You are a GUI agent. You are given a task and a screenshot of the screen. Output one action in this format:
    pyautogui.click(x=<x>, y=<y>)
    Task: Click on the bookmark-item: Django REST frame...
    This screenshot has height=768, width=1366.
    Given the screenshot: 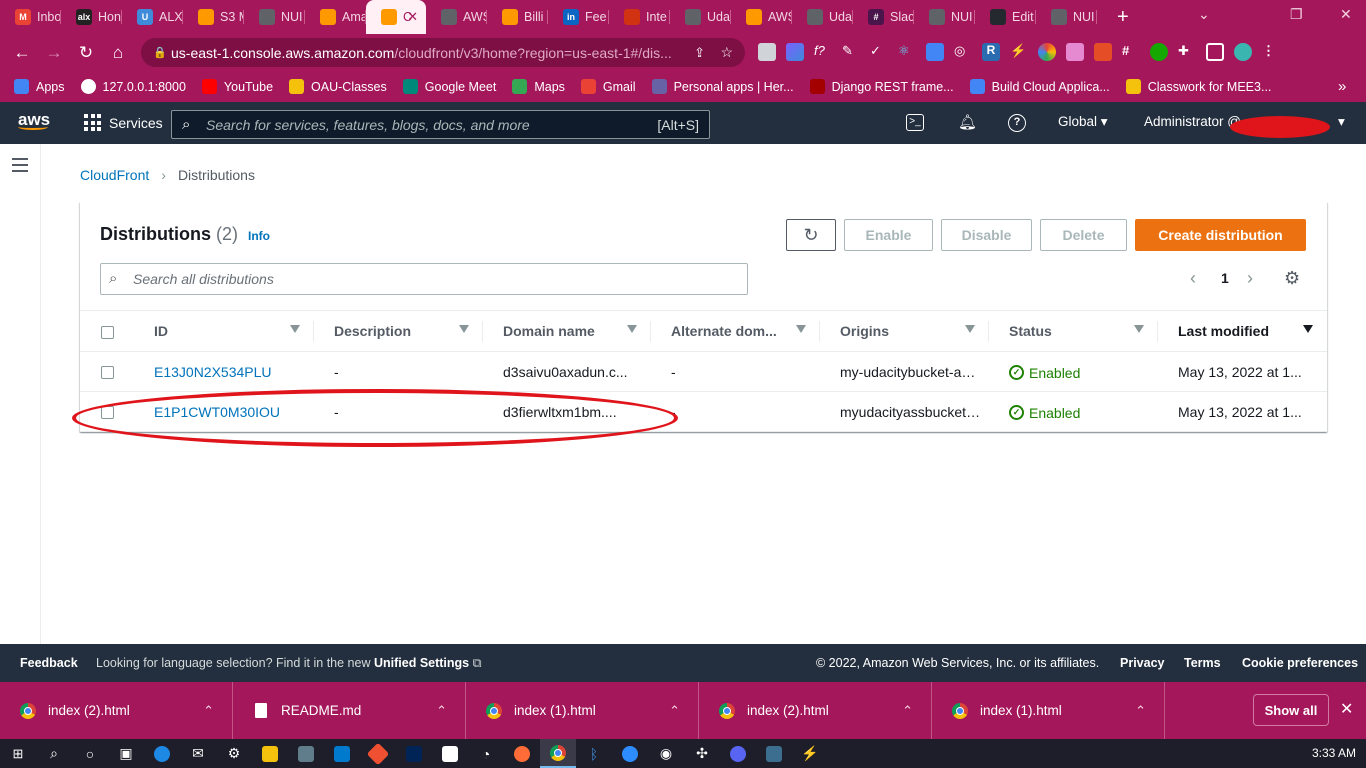 What is the action you would take?
    pyautogui.click(x=881, y=86)
    